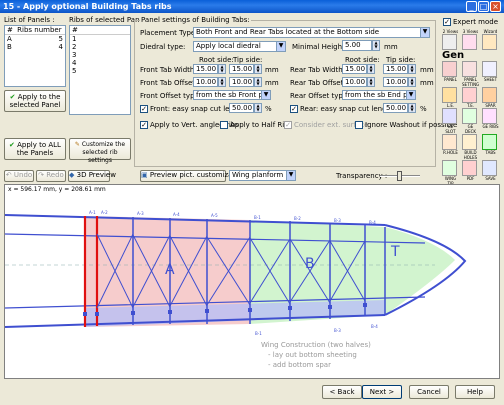  What do you see at coordinates (489, 142) in the screenshot?
I see `tabs-tool-icon` at bounding box center [489, 142].